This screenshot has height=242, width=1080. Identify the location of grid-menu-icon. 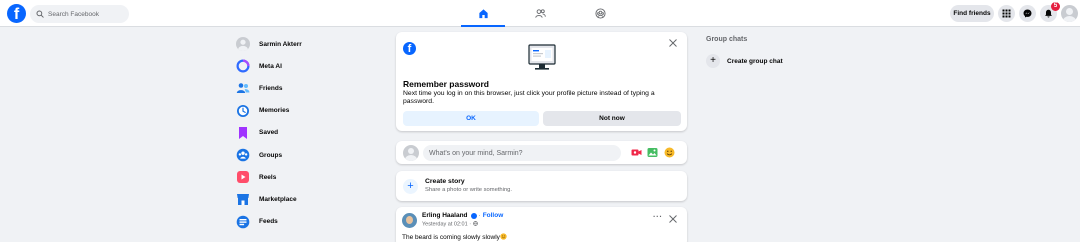
(1006, 13).